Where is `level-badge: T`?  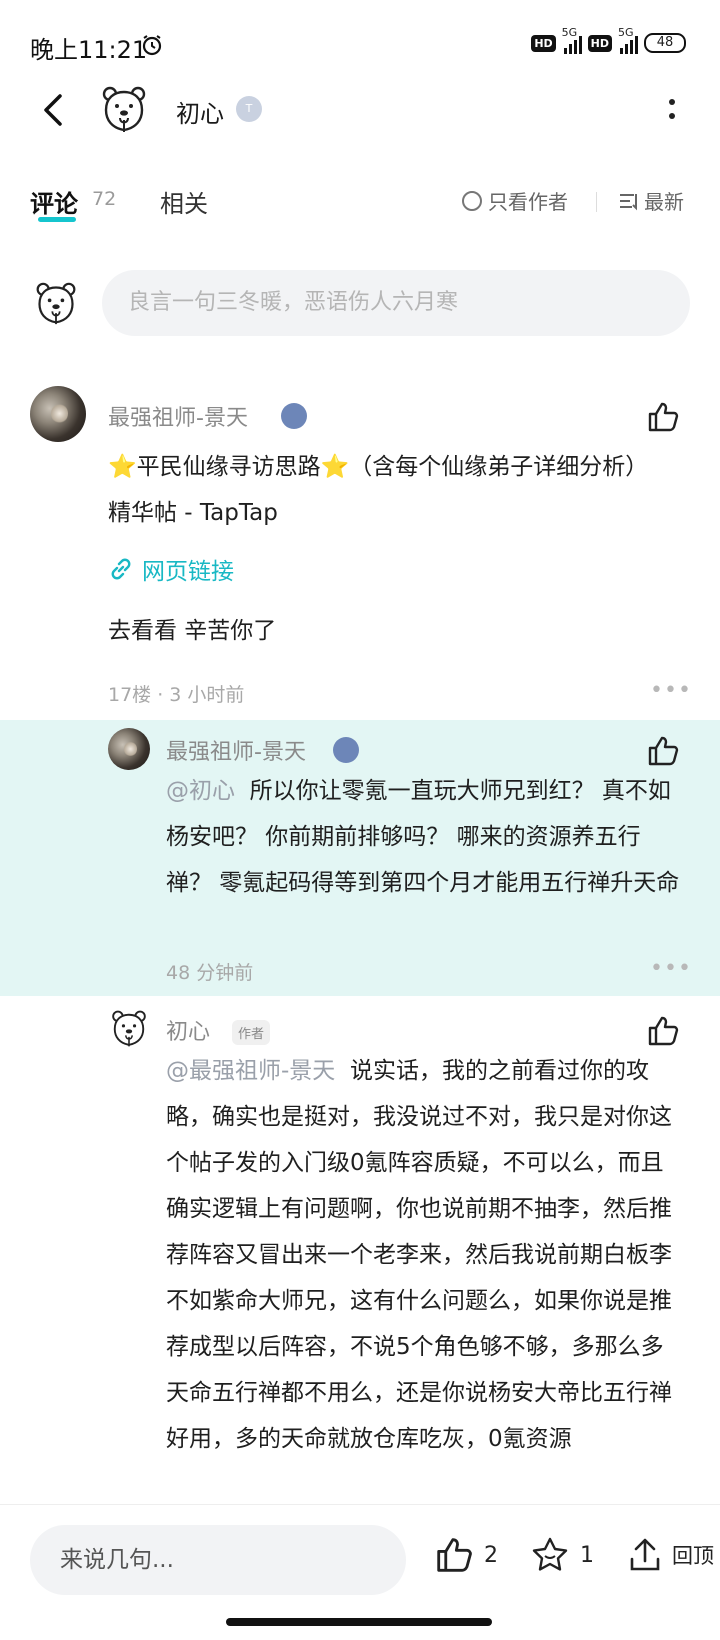 level-badge: T is located at coordinates (249, 109).